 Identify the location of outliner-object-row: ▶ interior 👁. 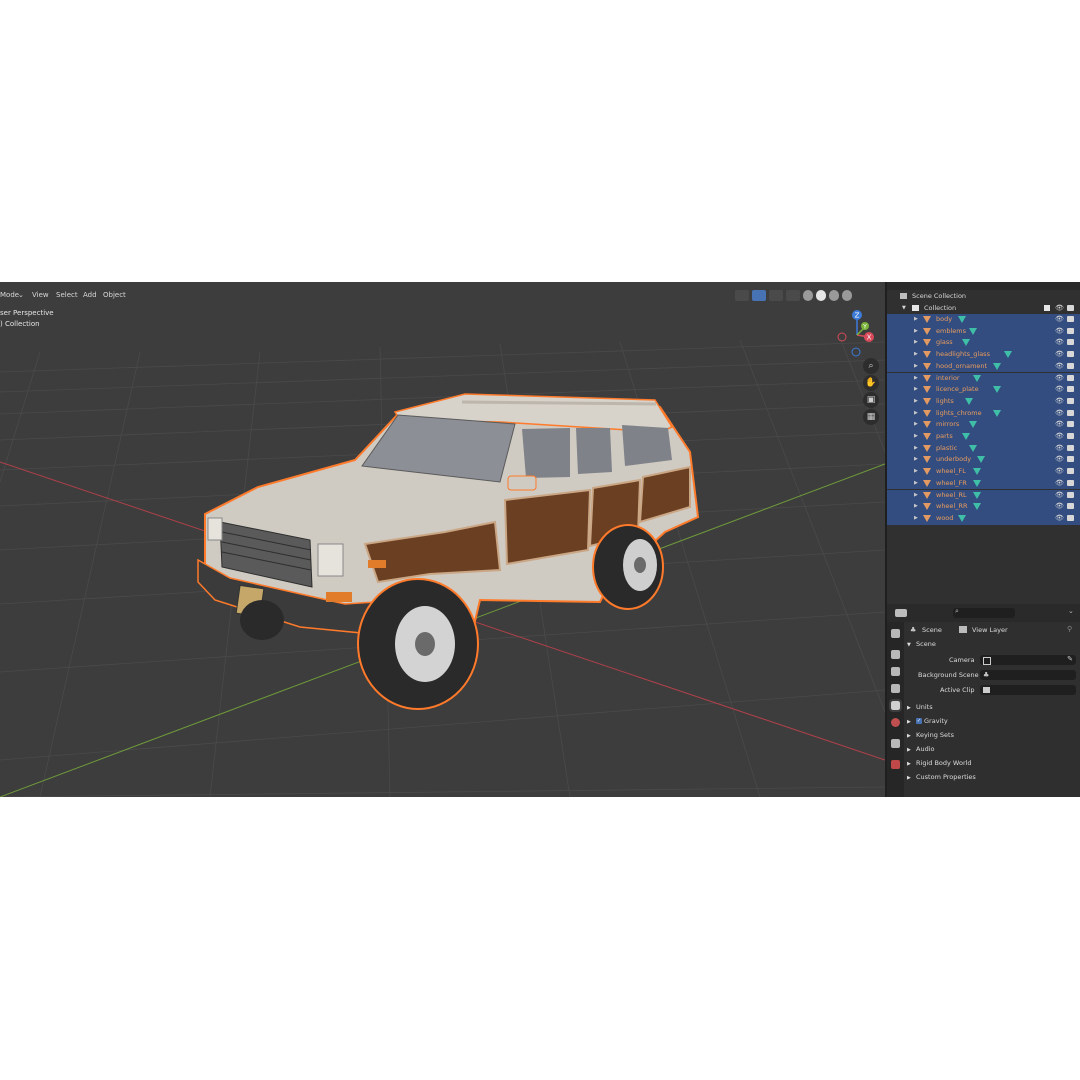
(983, 378).